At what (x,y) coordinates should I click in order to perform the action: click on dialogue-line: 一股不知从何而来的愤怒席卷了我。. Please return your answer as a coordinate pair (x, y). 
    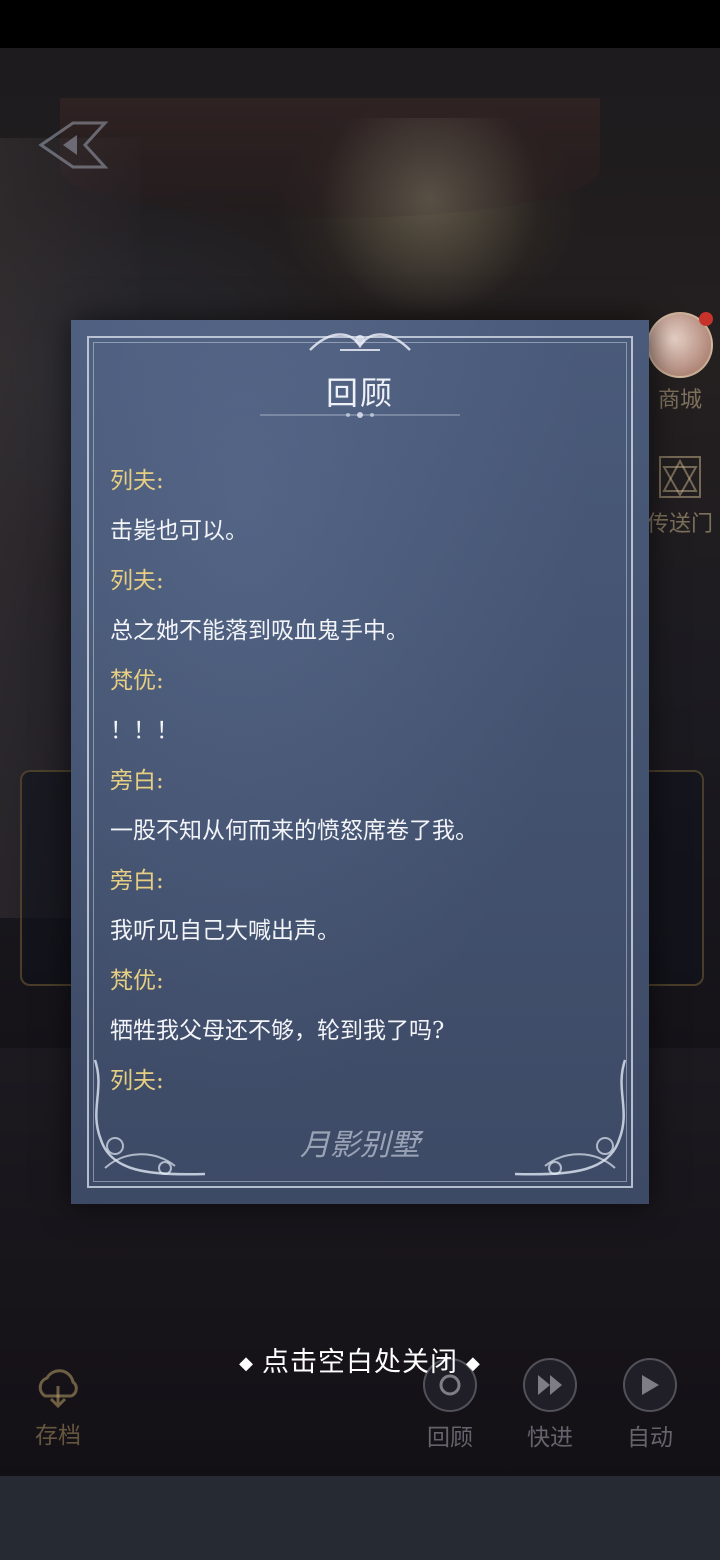
    Looking at the image, I should click on (294, 831).